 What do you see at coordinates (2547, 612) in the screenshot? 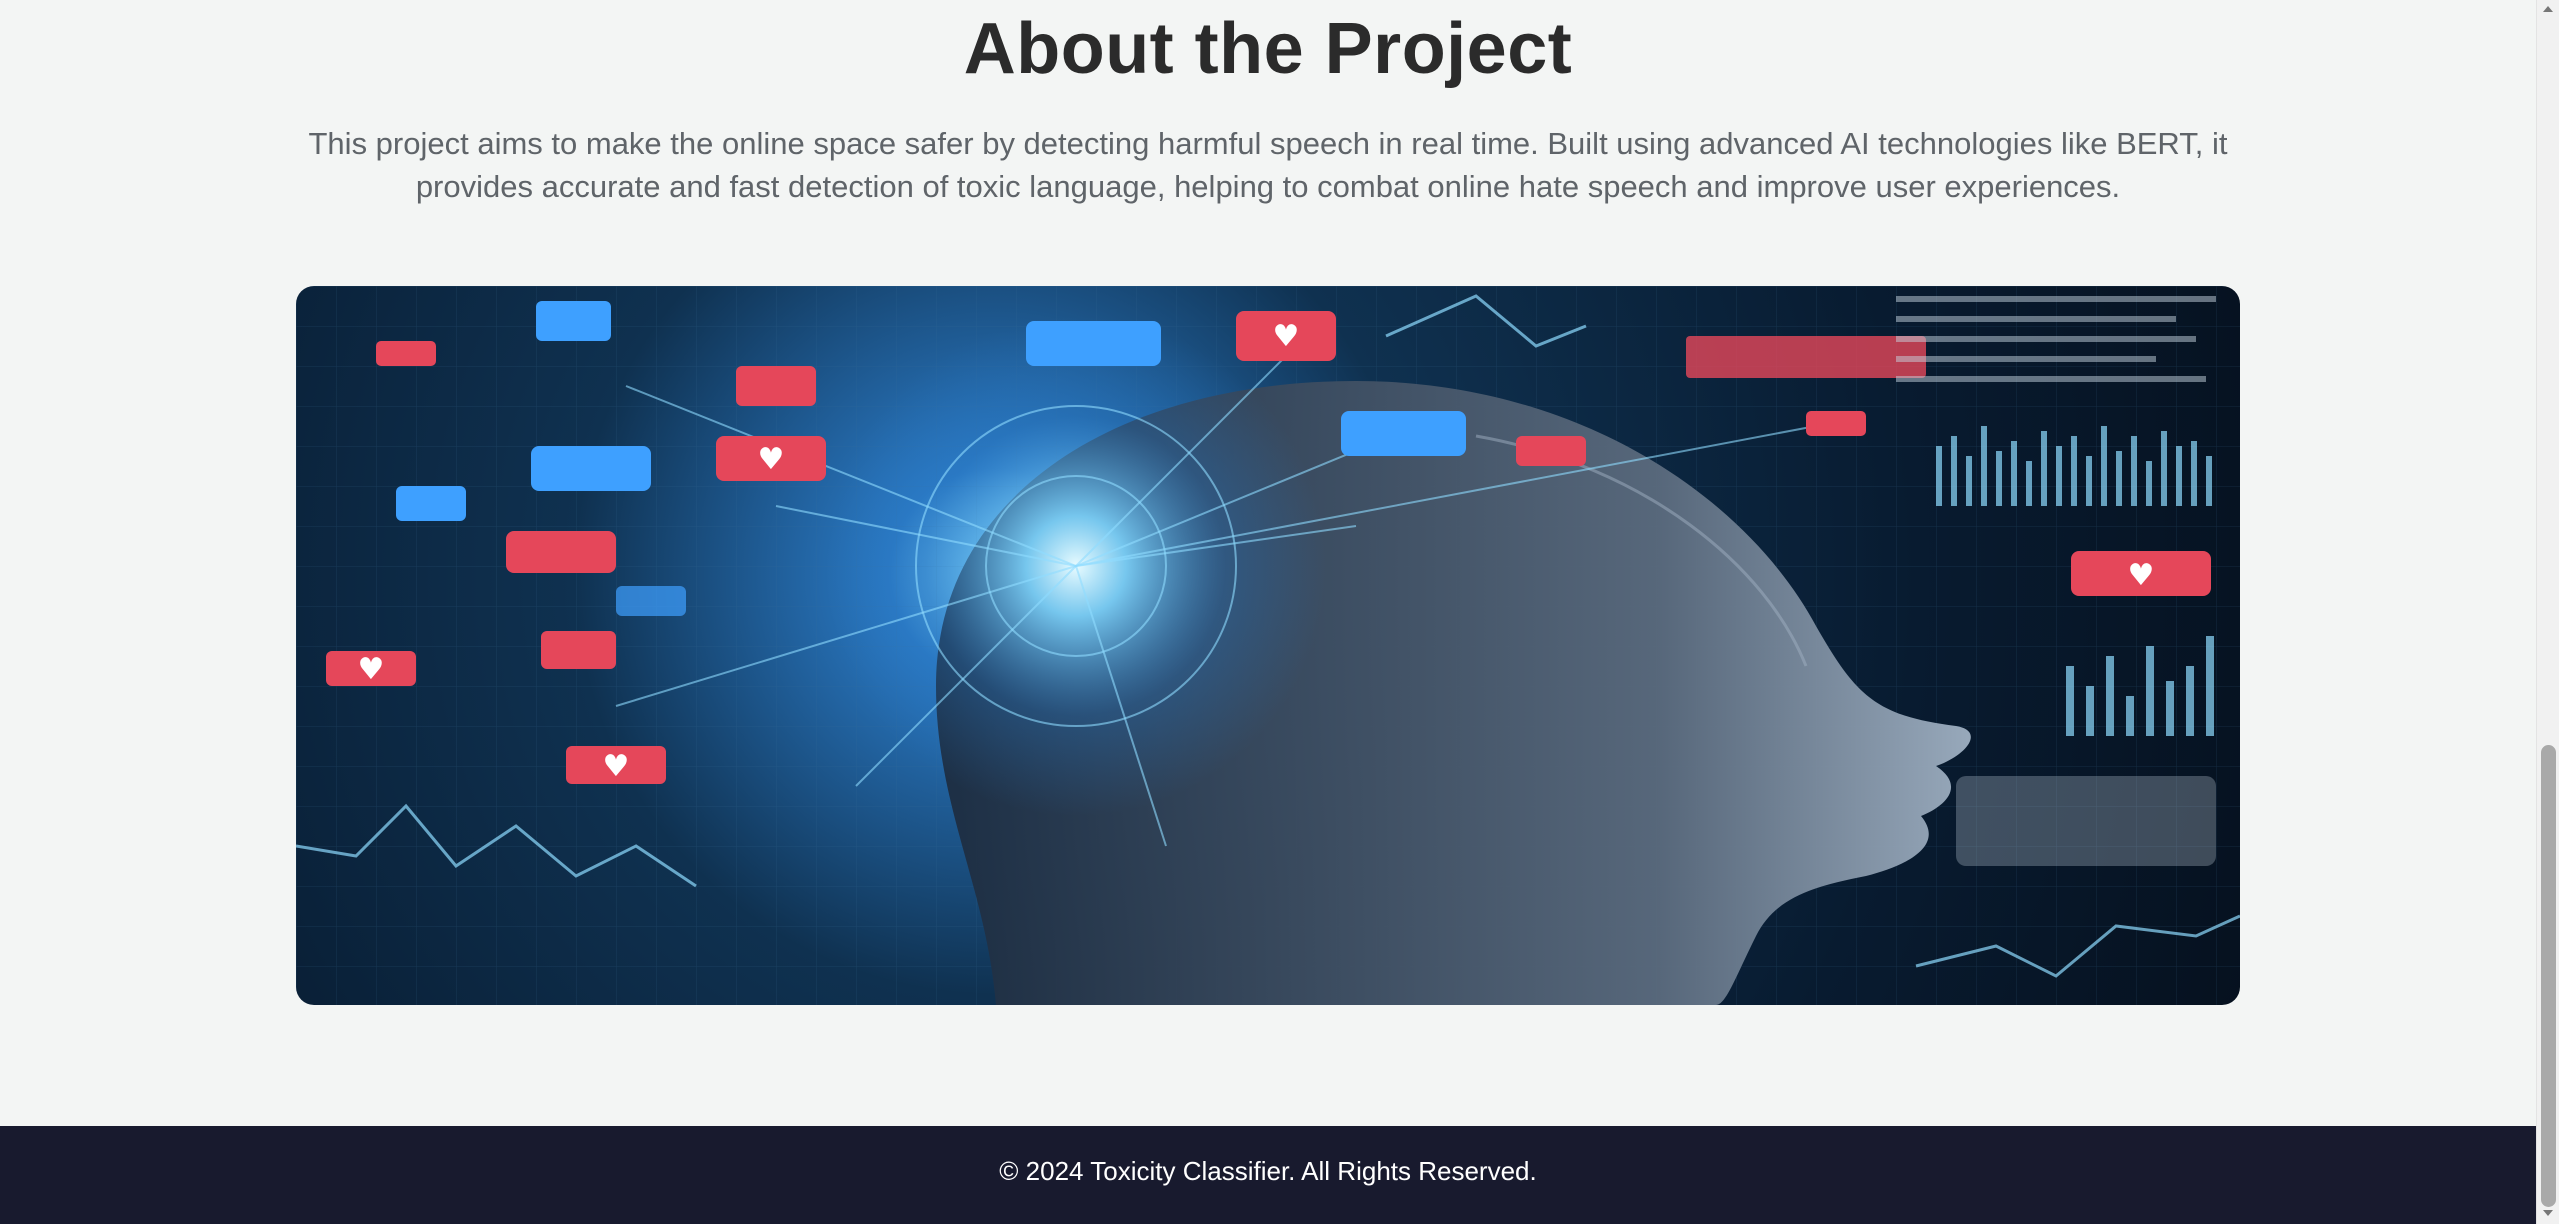
I see `vertical-scrollbar` at bounding box center [2547, 612].